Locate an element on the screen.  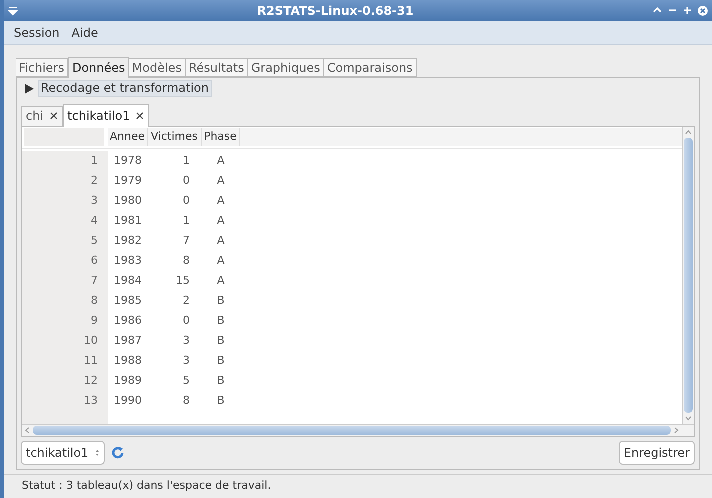
table-cell-text: 1985 is located at coordinates (128, 300).